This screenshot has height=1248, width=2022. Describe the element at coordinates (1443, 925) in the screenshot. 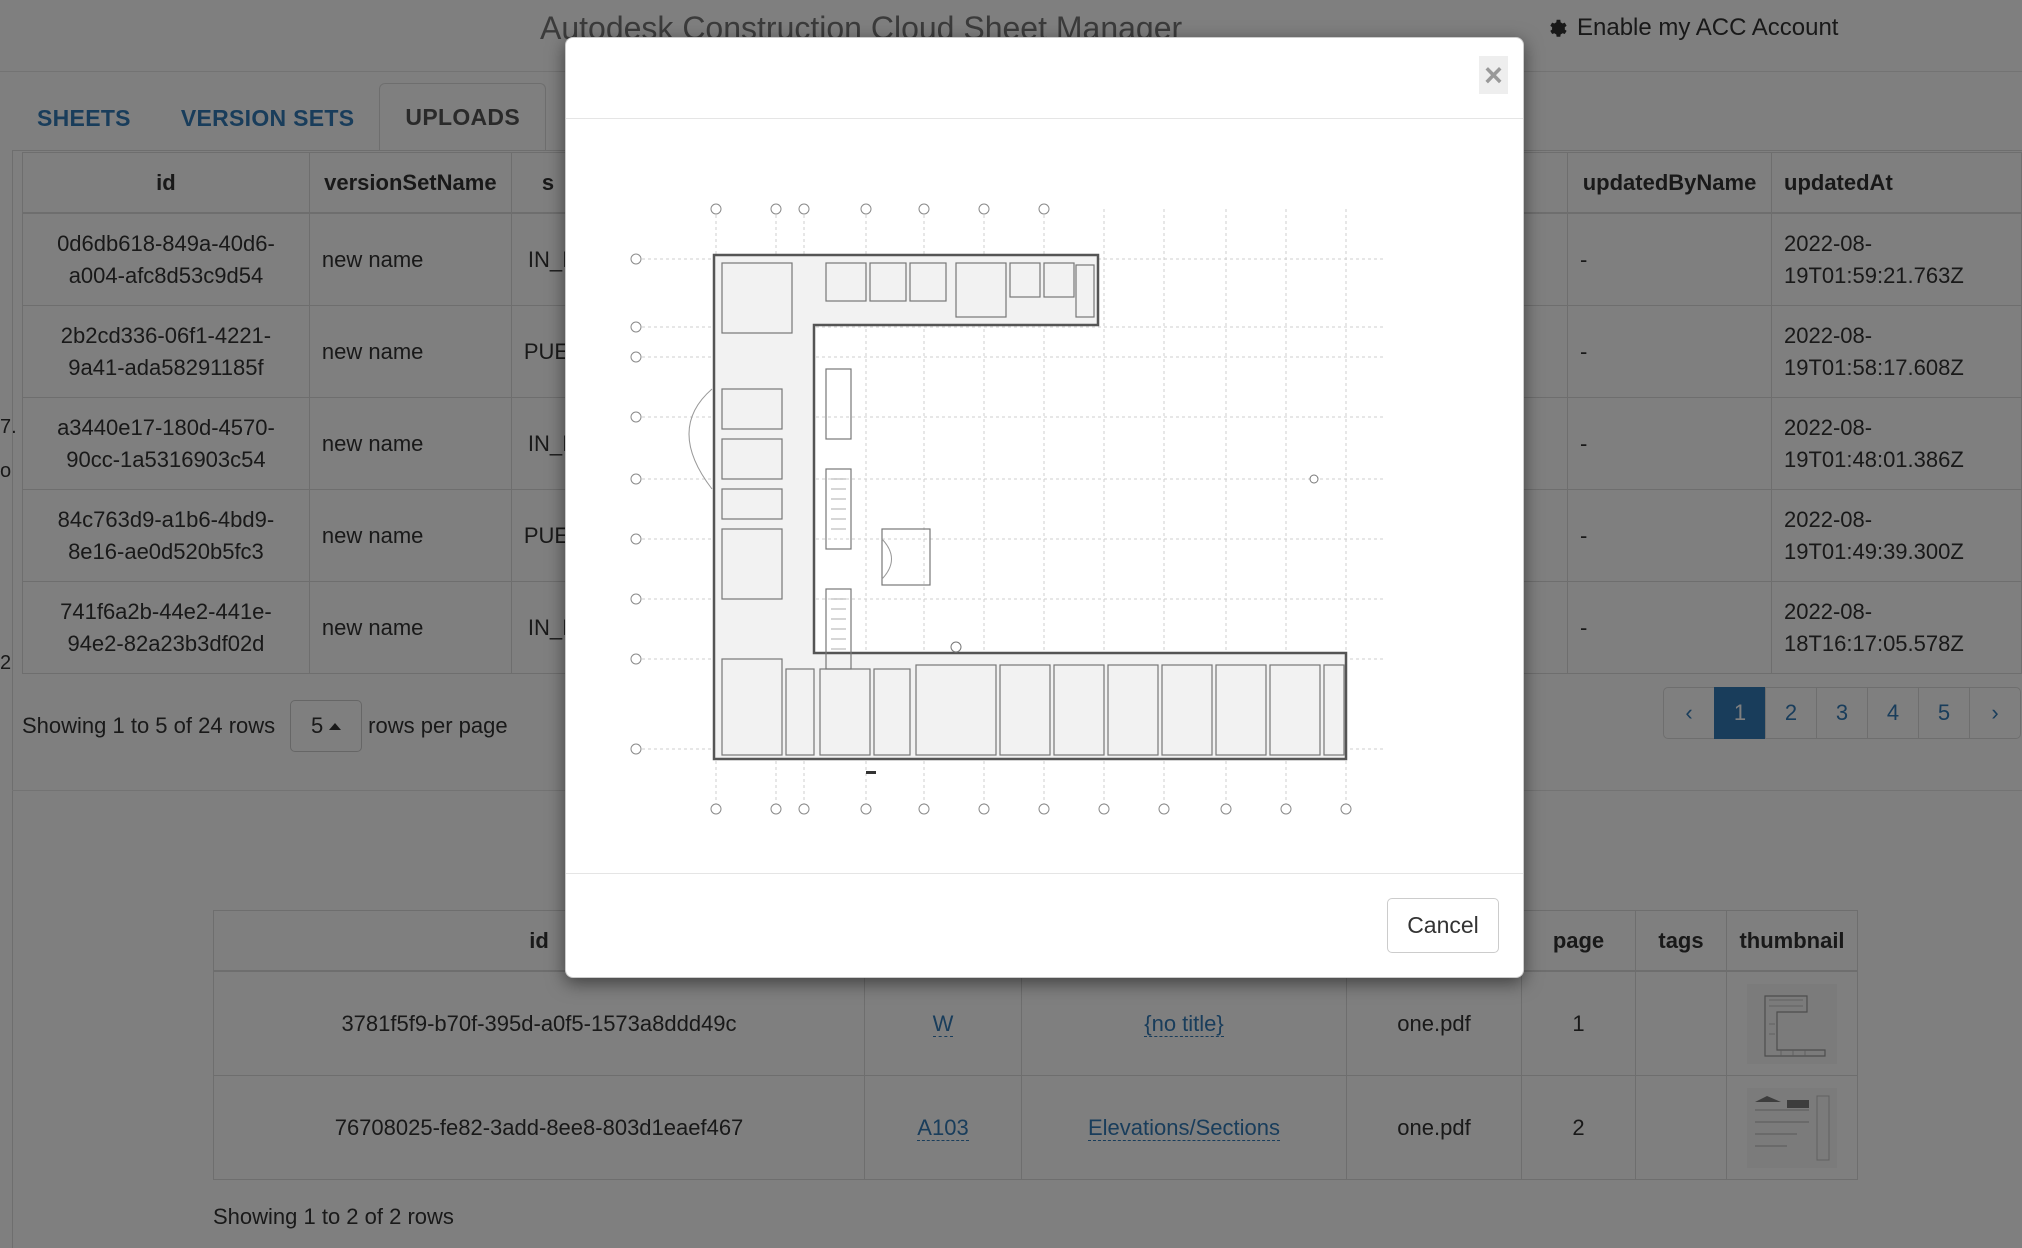

I see `cancel-button: Cancel` at that location.